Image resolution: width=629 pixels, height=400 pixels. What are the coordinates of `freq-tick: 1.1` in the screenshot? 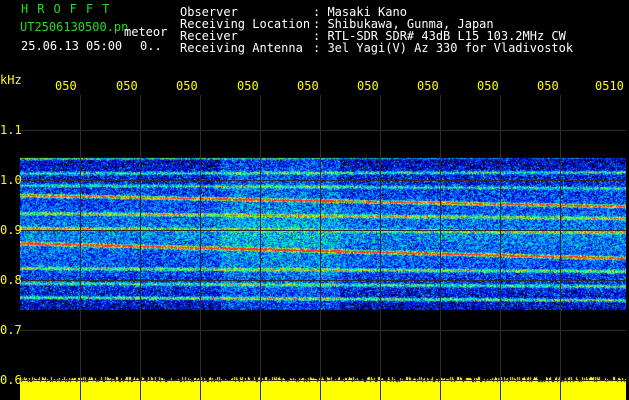 It's located at (11, 130).